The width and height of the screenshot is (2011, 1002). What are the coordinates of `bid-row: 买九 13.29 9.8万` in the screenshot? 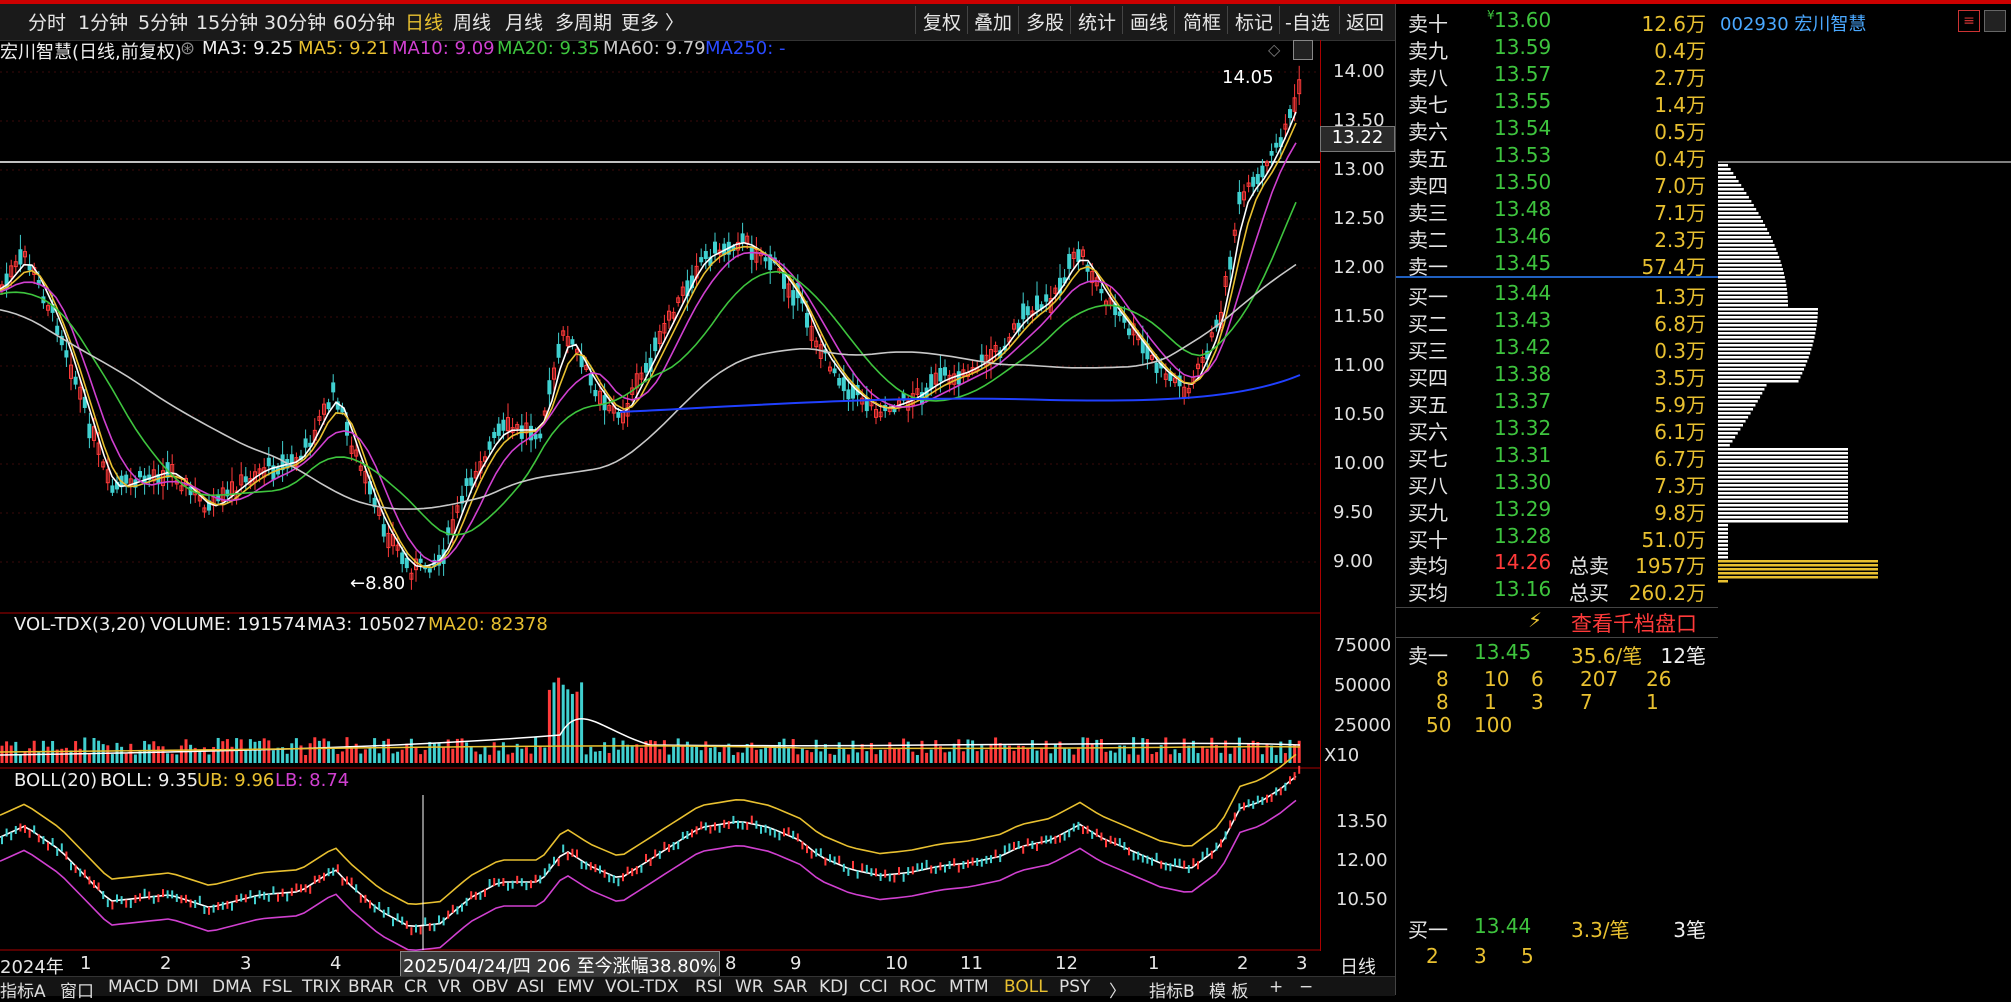 It's located at (1556, 511).